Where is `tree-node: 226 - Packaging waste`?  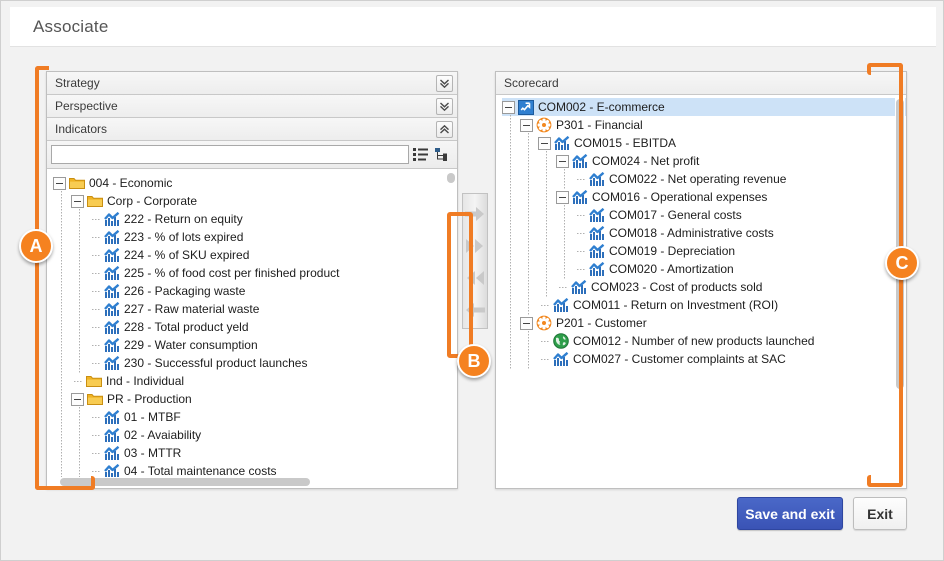
tree-node: 226 - Packaging waste is located at coordinates (255, 291).